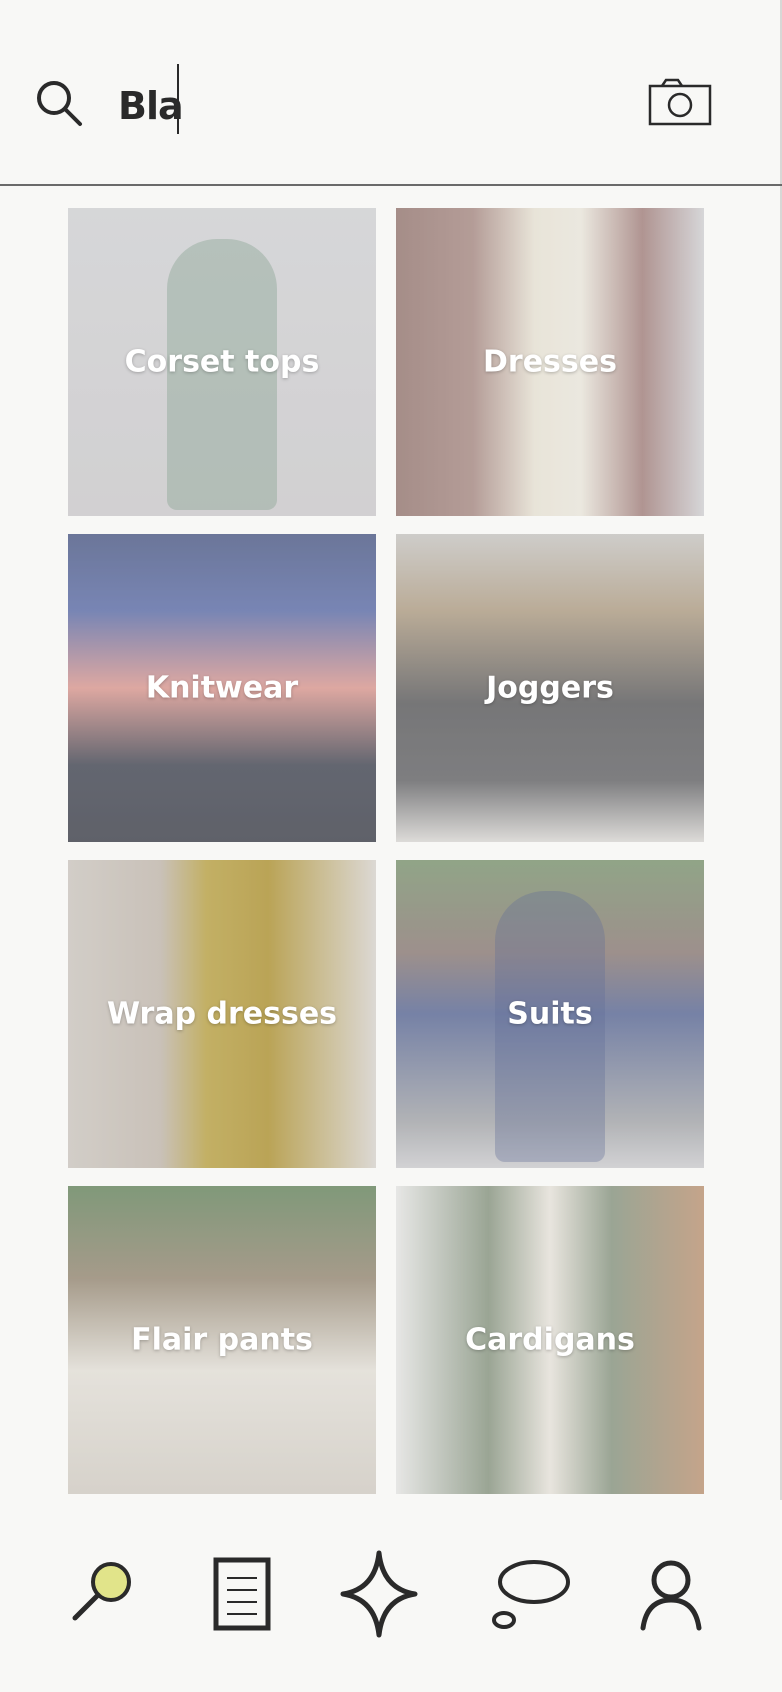 The width and height of the screenshot is (782, 1692). I want to click on category-label: Knitwear, so click(222, 688).